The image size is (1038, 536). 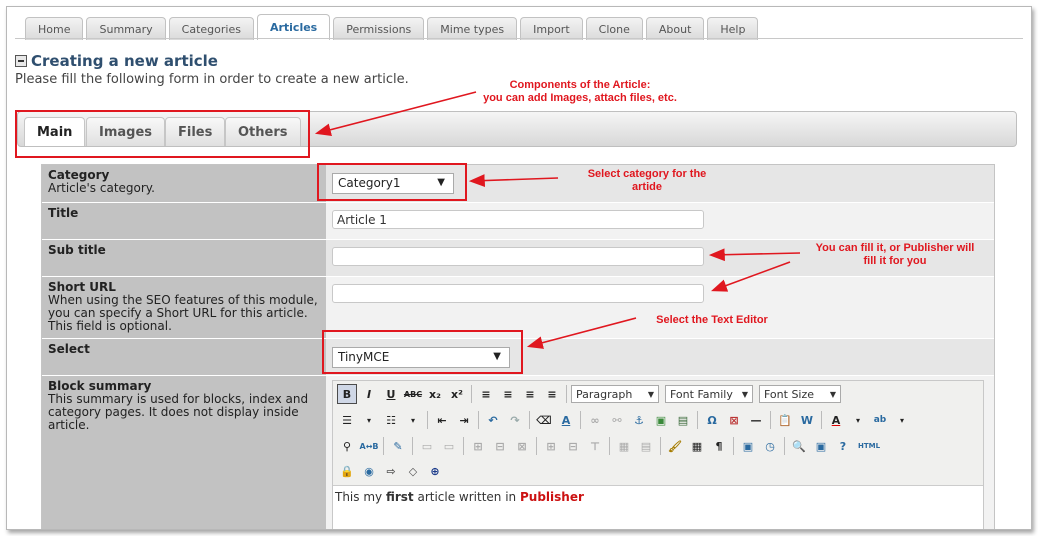 I want to click on arrow-to-subtitle, so click(x=754, y=255).